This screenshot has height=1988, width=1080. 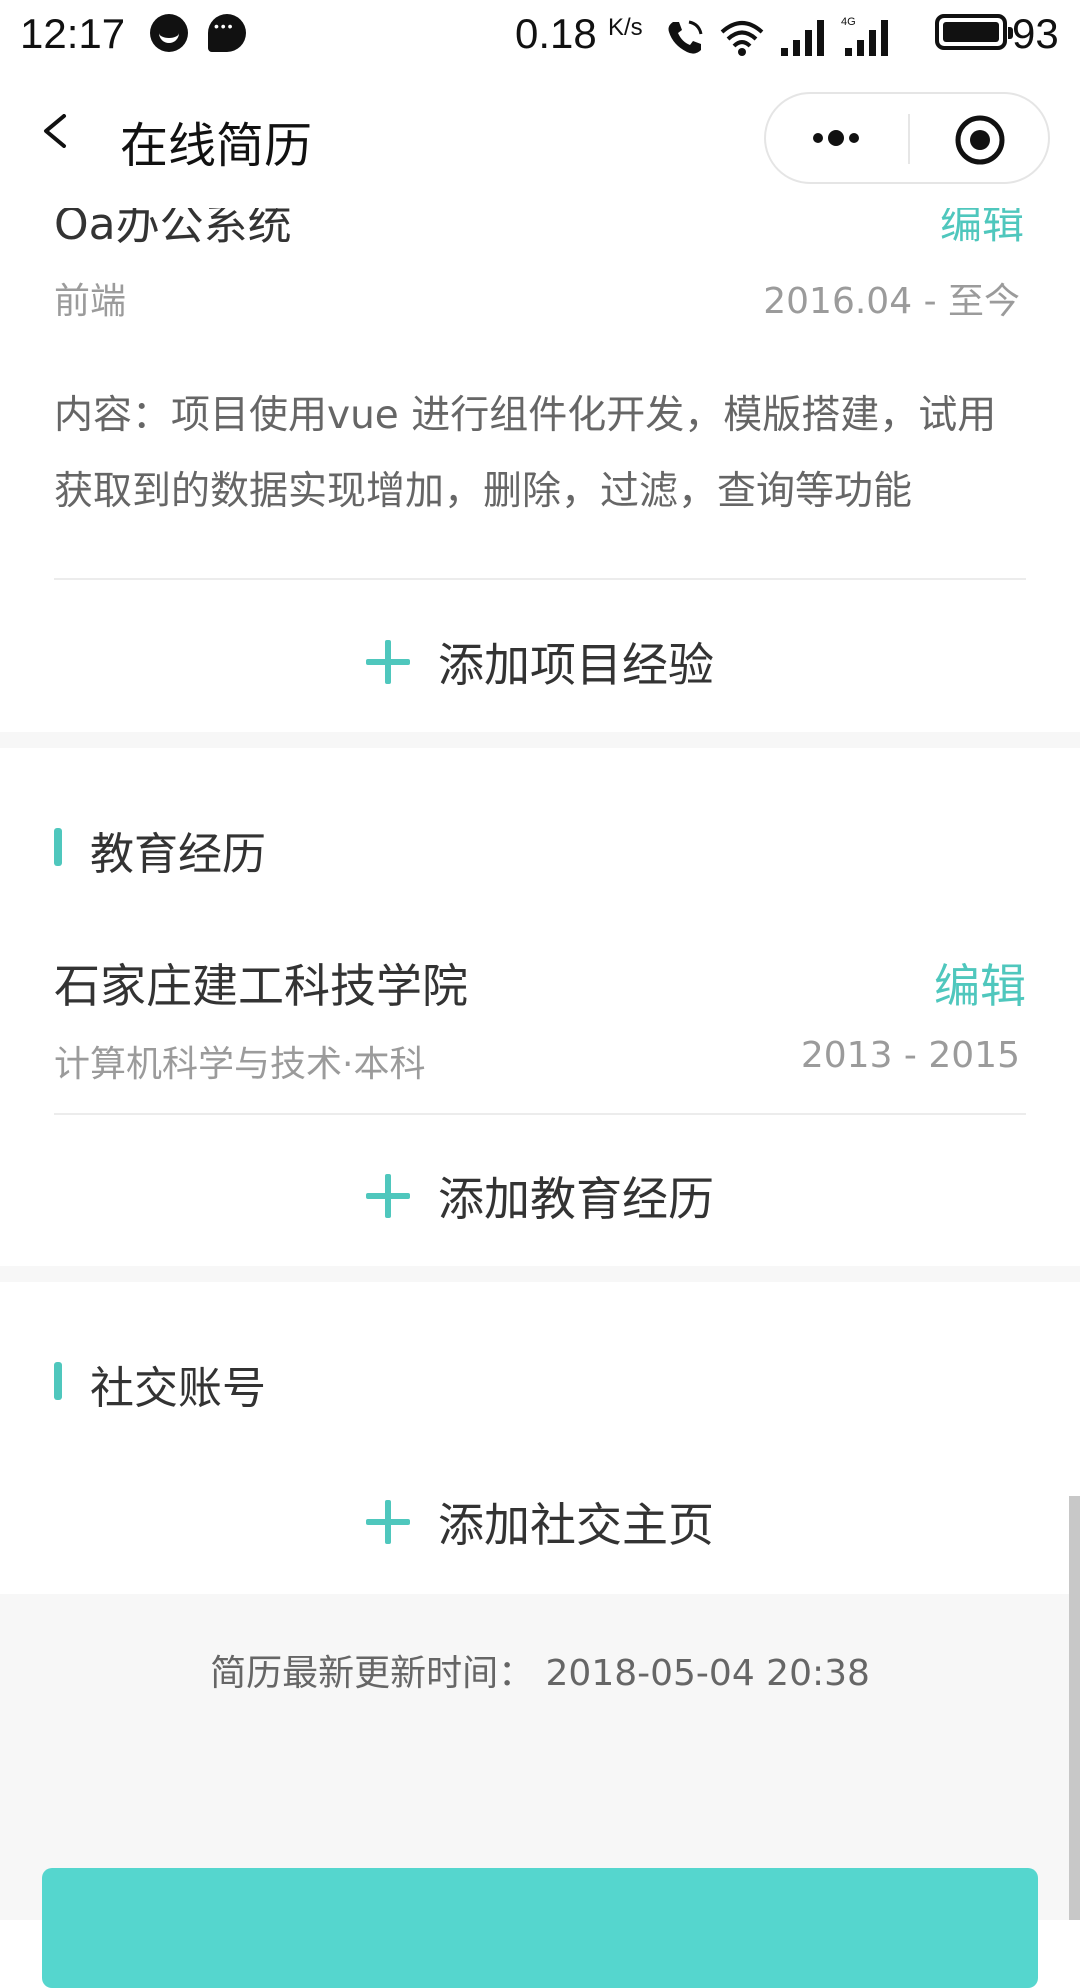 What do you see at coordinates (625, 27) in the screenshot?
I see `net-speed-unit: K/s` at bounding box center [625, 27].